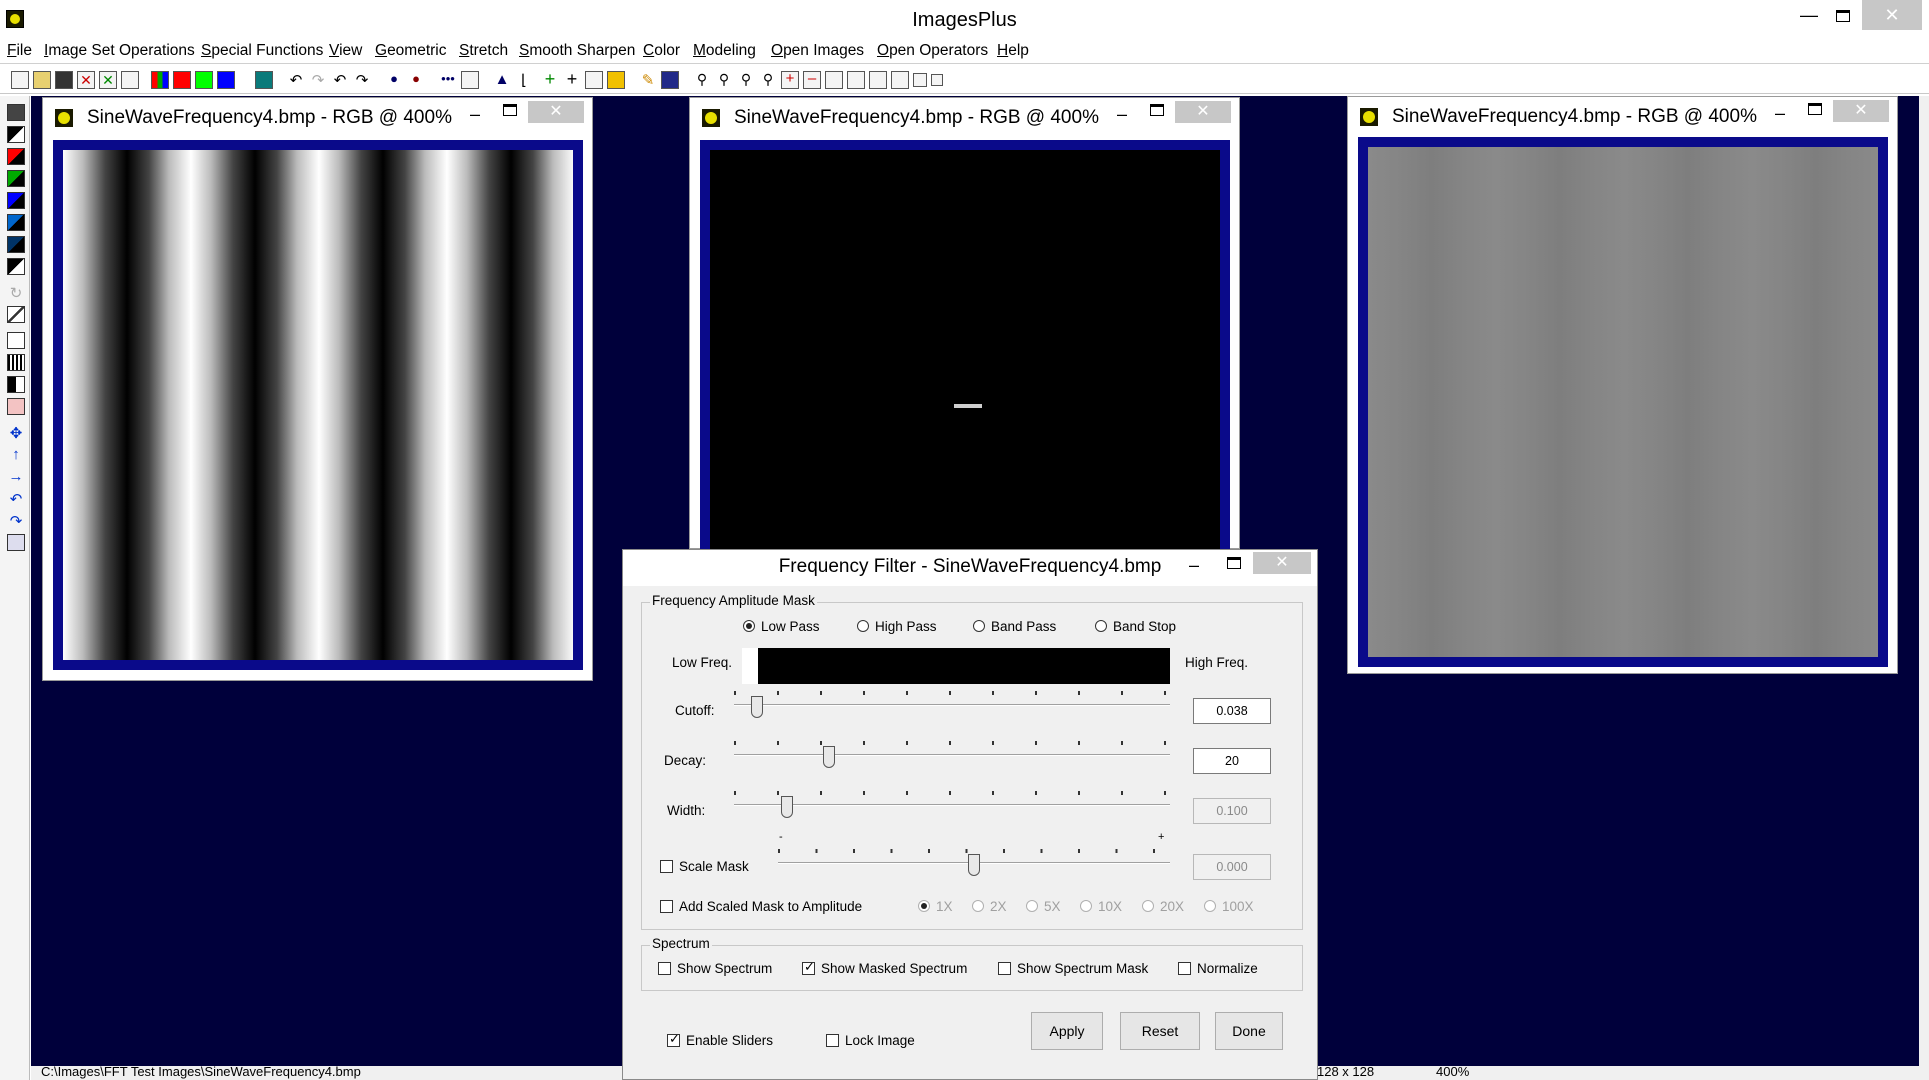 This screenshot has height=1080, width=1929. I want to click on record-icon: ●, so click(394, 80).